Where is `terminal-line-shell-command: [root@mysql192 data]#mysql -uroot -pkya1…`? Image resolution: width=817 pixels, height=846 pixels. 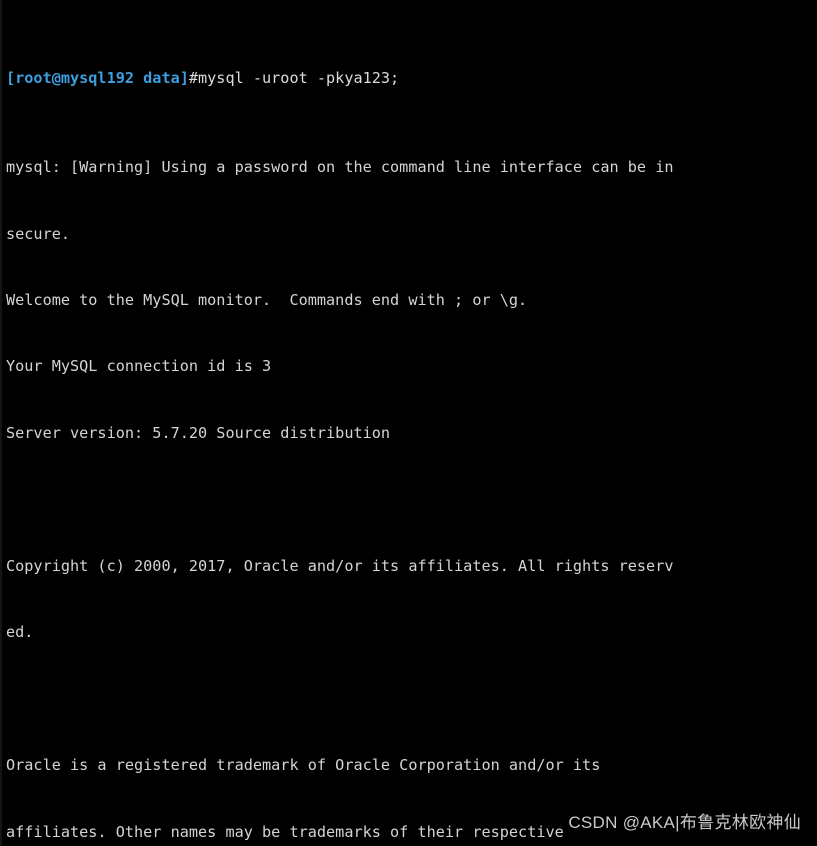 terminal-line-shell-command: [root@mysql192 data]#mysql -uroot -pkya1… is located at coordinates (411, 78).